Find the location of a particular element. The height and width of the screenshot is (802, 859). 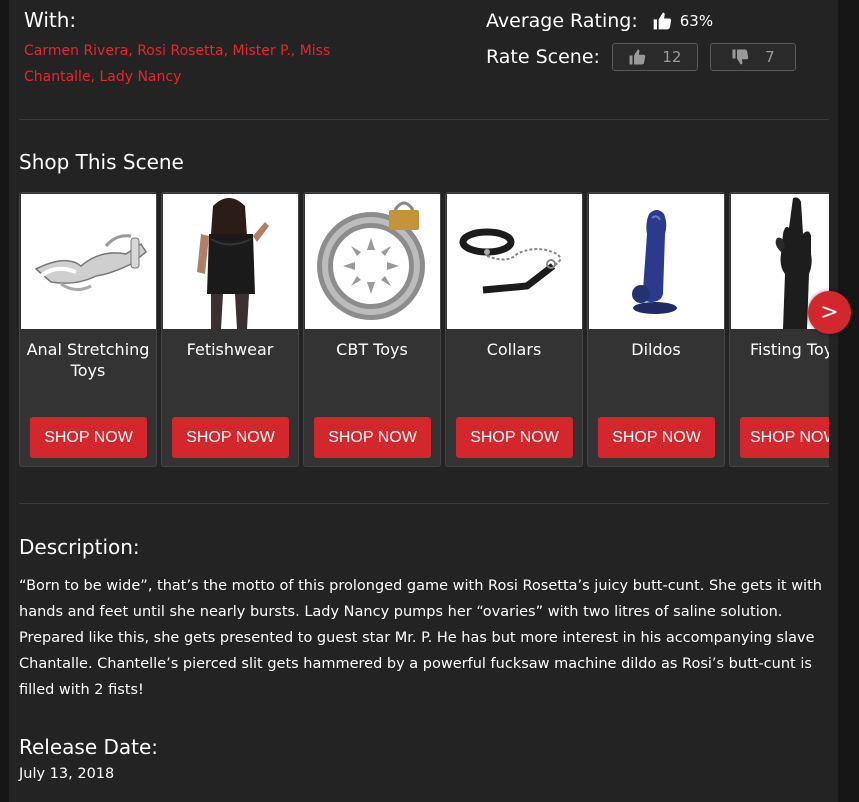

rate-scene-row: Rate Scene: 12 7 is located at coordinates (656, 57).